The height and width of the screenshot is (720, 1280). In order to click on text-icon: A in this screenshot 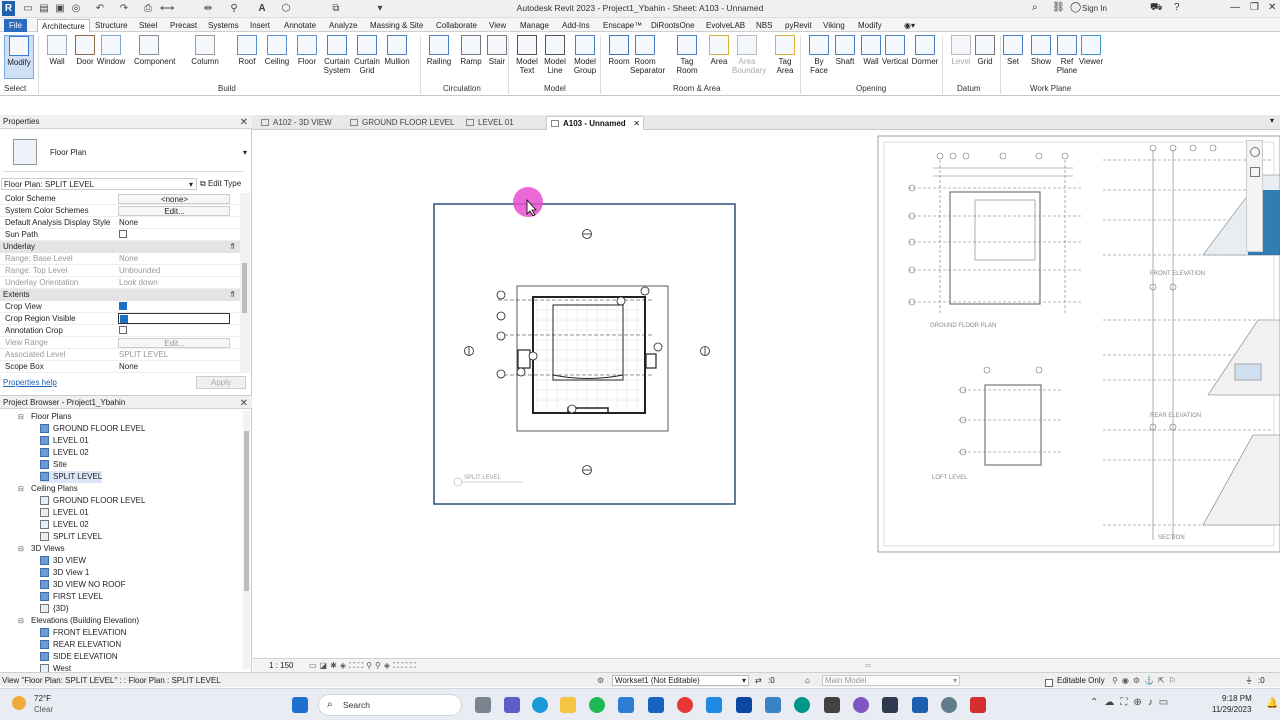, I will do `click(262, 8)`.